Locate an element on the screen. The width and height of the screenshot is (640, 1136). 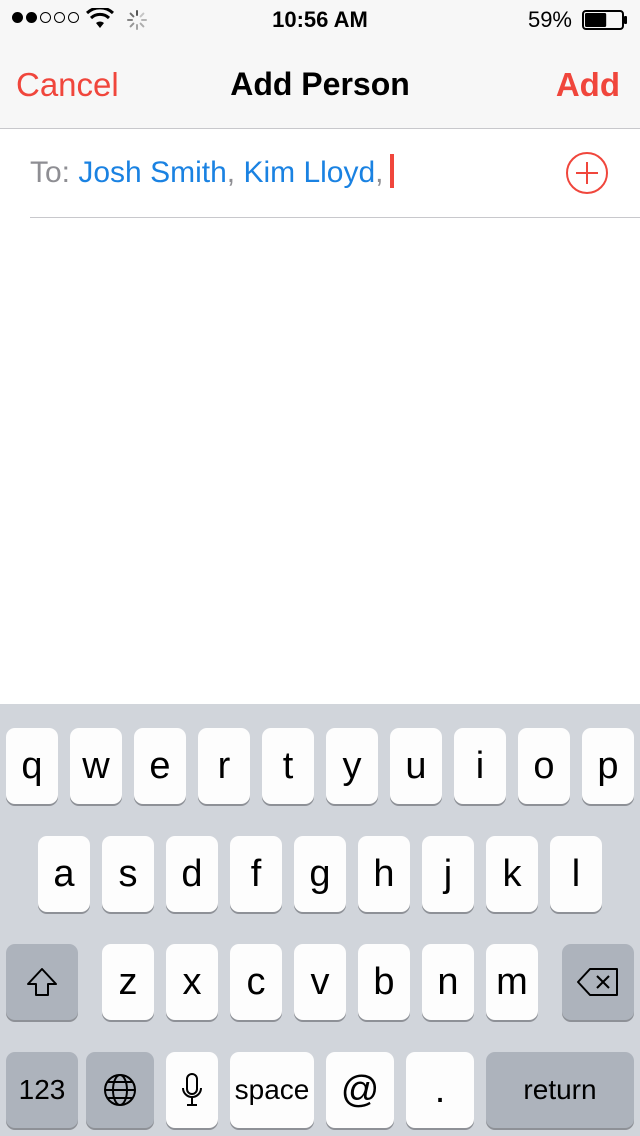
top-bar: 10:56 AM 59% Cancel Add Person Add is located at coordinates (320, 64).